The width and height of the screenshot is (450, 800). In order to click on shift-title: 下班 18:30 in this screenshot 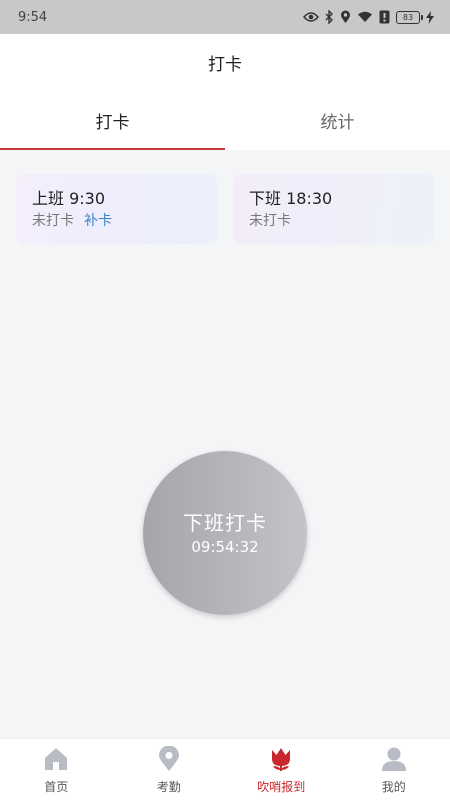, I will do `click(291, 198)`.